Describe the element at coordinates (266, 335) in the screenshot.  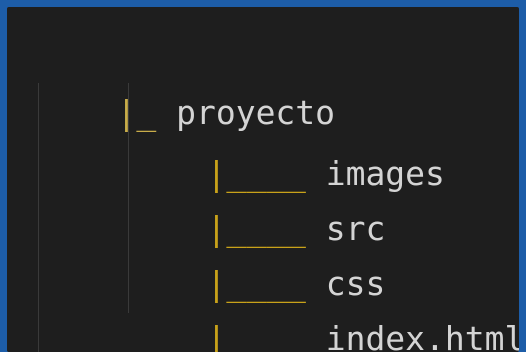
I see `tree-branch-glyph: |____` at that location.